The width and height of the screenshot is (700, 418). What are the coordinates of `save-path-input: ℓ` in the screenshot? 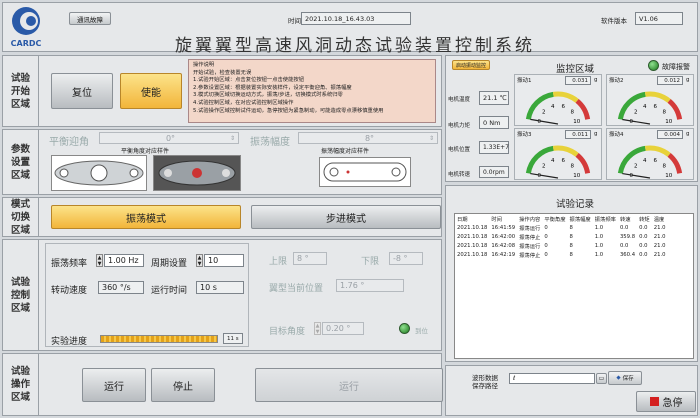 It's located at (552, 378).